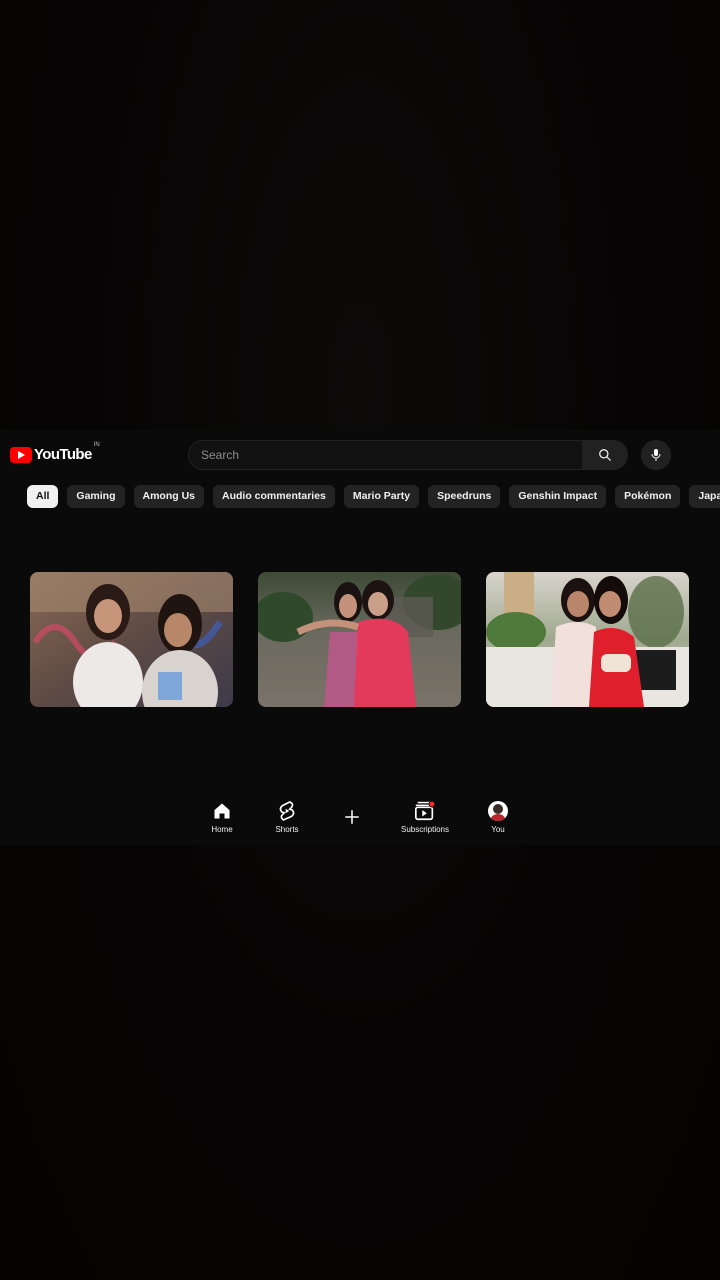 This screenshot has width=720, height=1280. Describe the element at coordinates (498, 829) in the screenshot. I see `nav-you-label: You` at that location.